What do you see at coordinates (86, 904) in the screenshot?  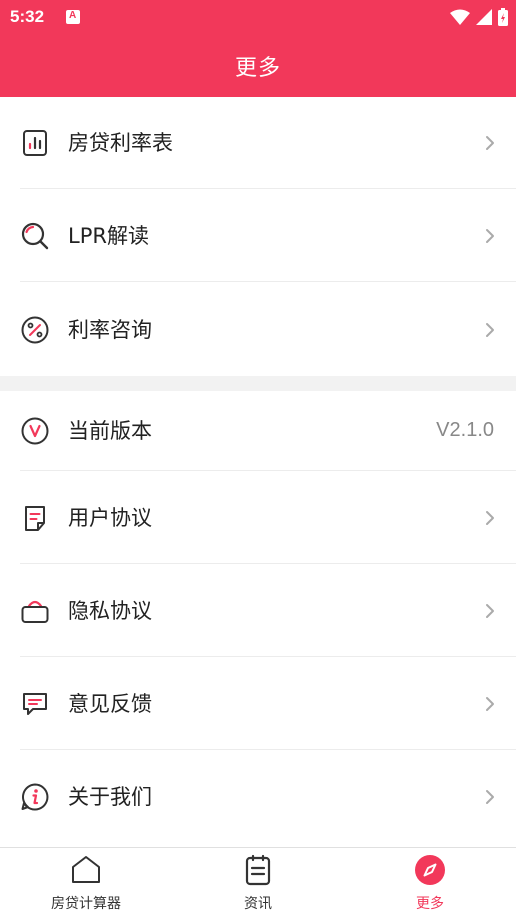 I see `tab-label: 房贷计算器` at bounding box center [86, 904].